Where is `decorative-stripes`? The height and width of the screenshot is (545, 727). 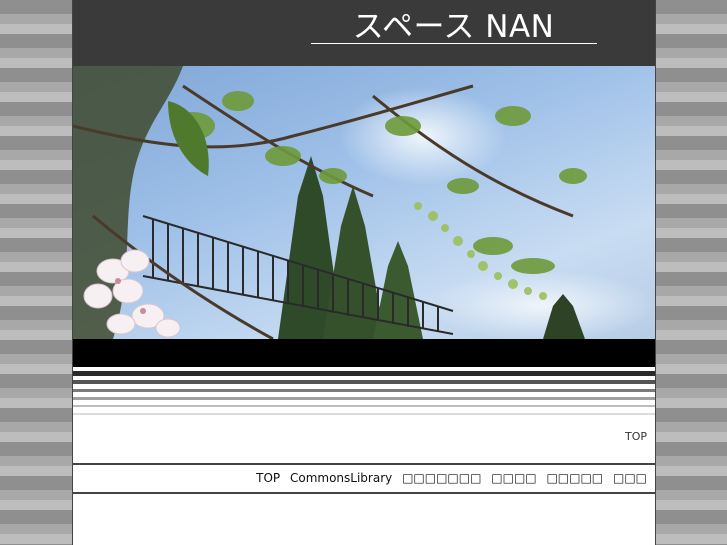 decorative-stripes is located at coordinates (364, 393).